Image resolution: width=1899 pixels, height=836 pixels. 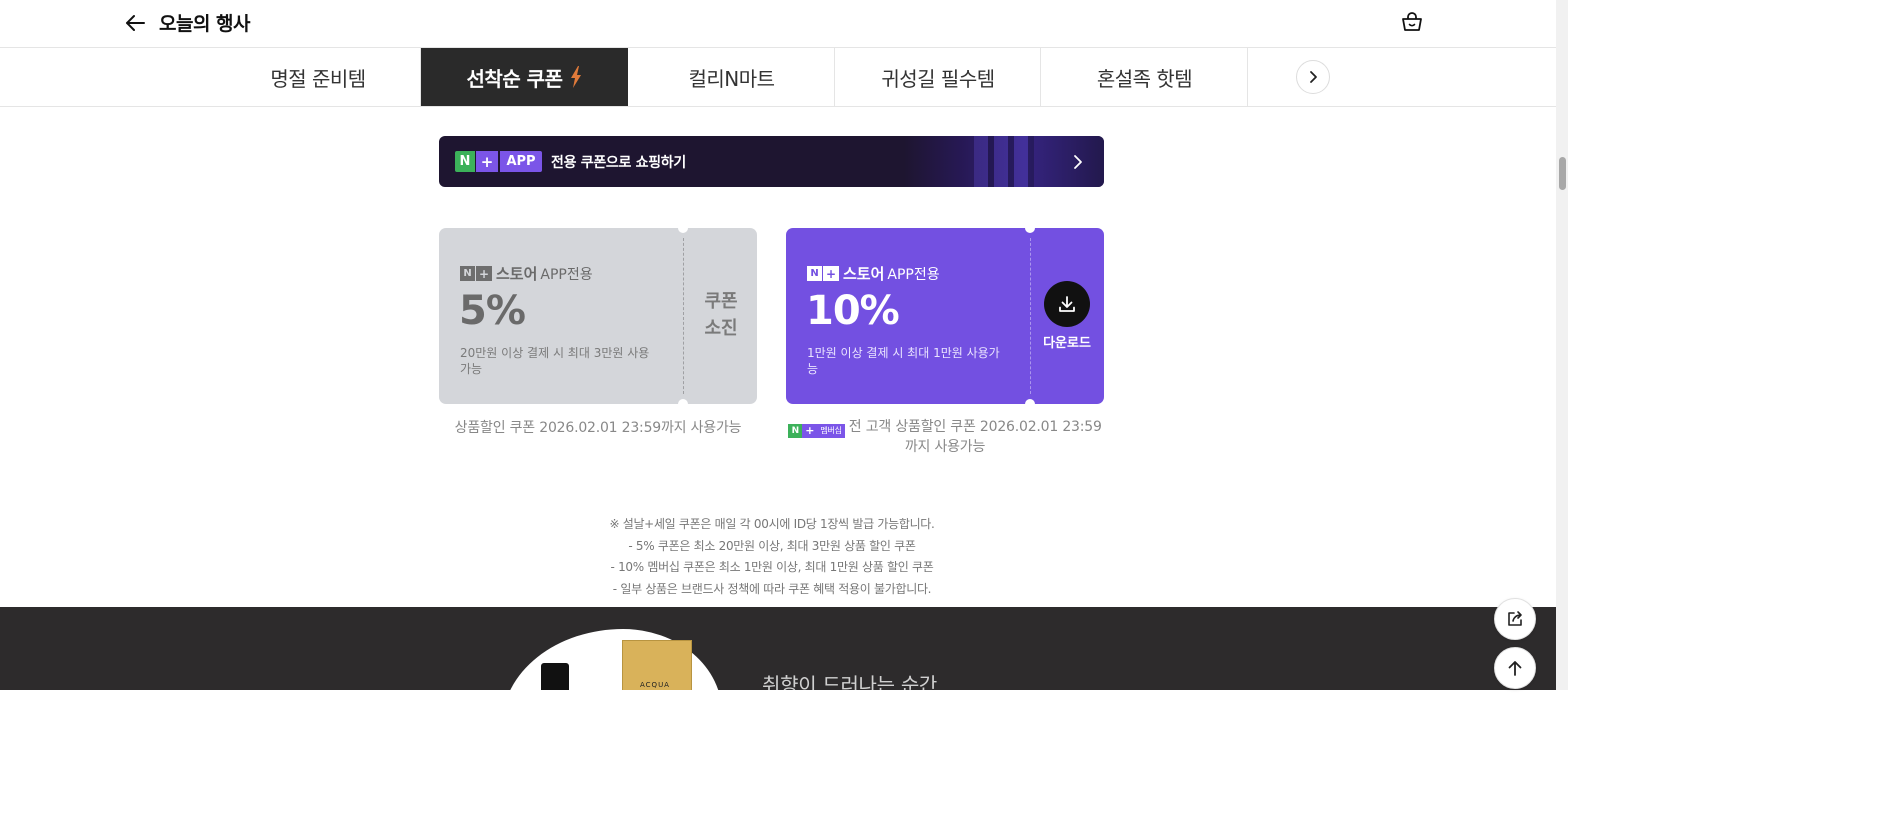 What do you see at coordinates (555, 676) in the screenshot?
I see `promo-bottle-image` at bounding box center [555, 676].